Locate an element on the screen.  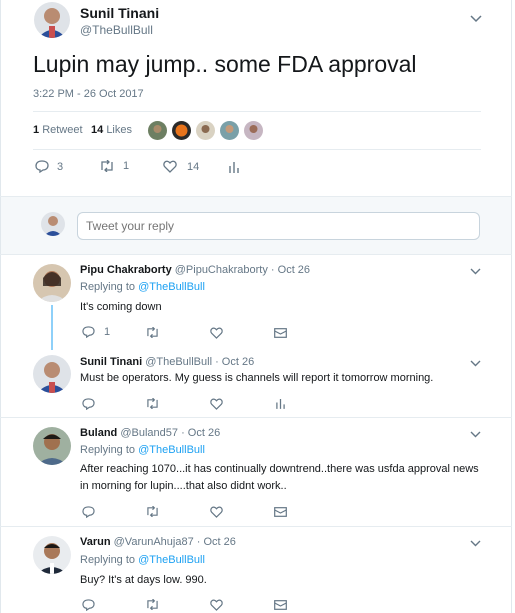
retweets-label: Retweet is located at coordinates (62, 130).